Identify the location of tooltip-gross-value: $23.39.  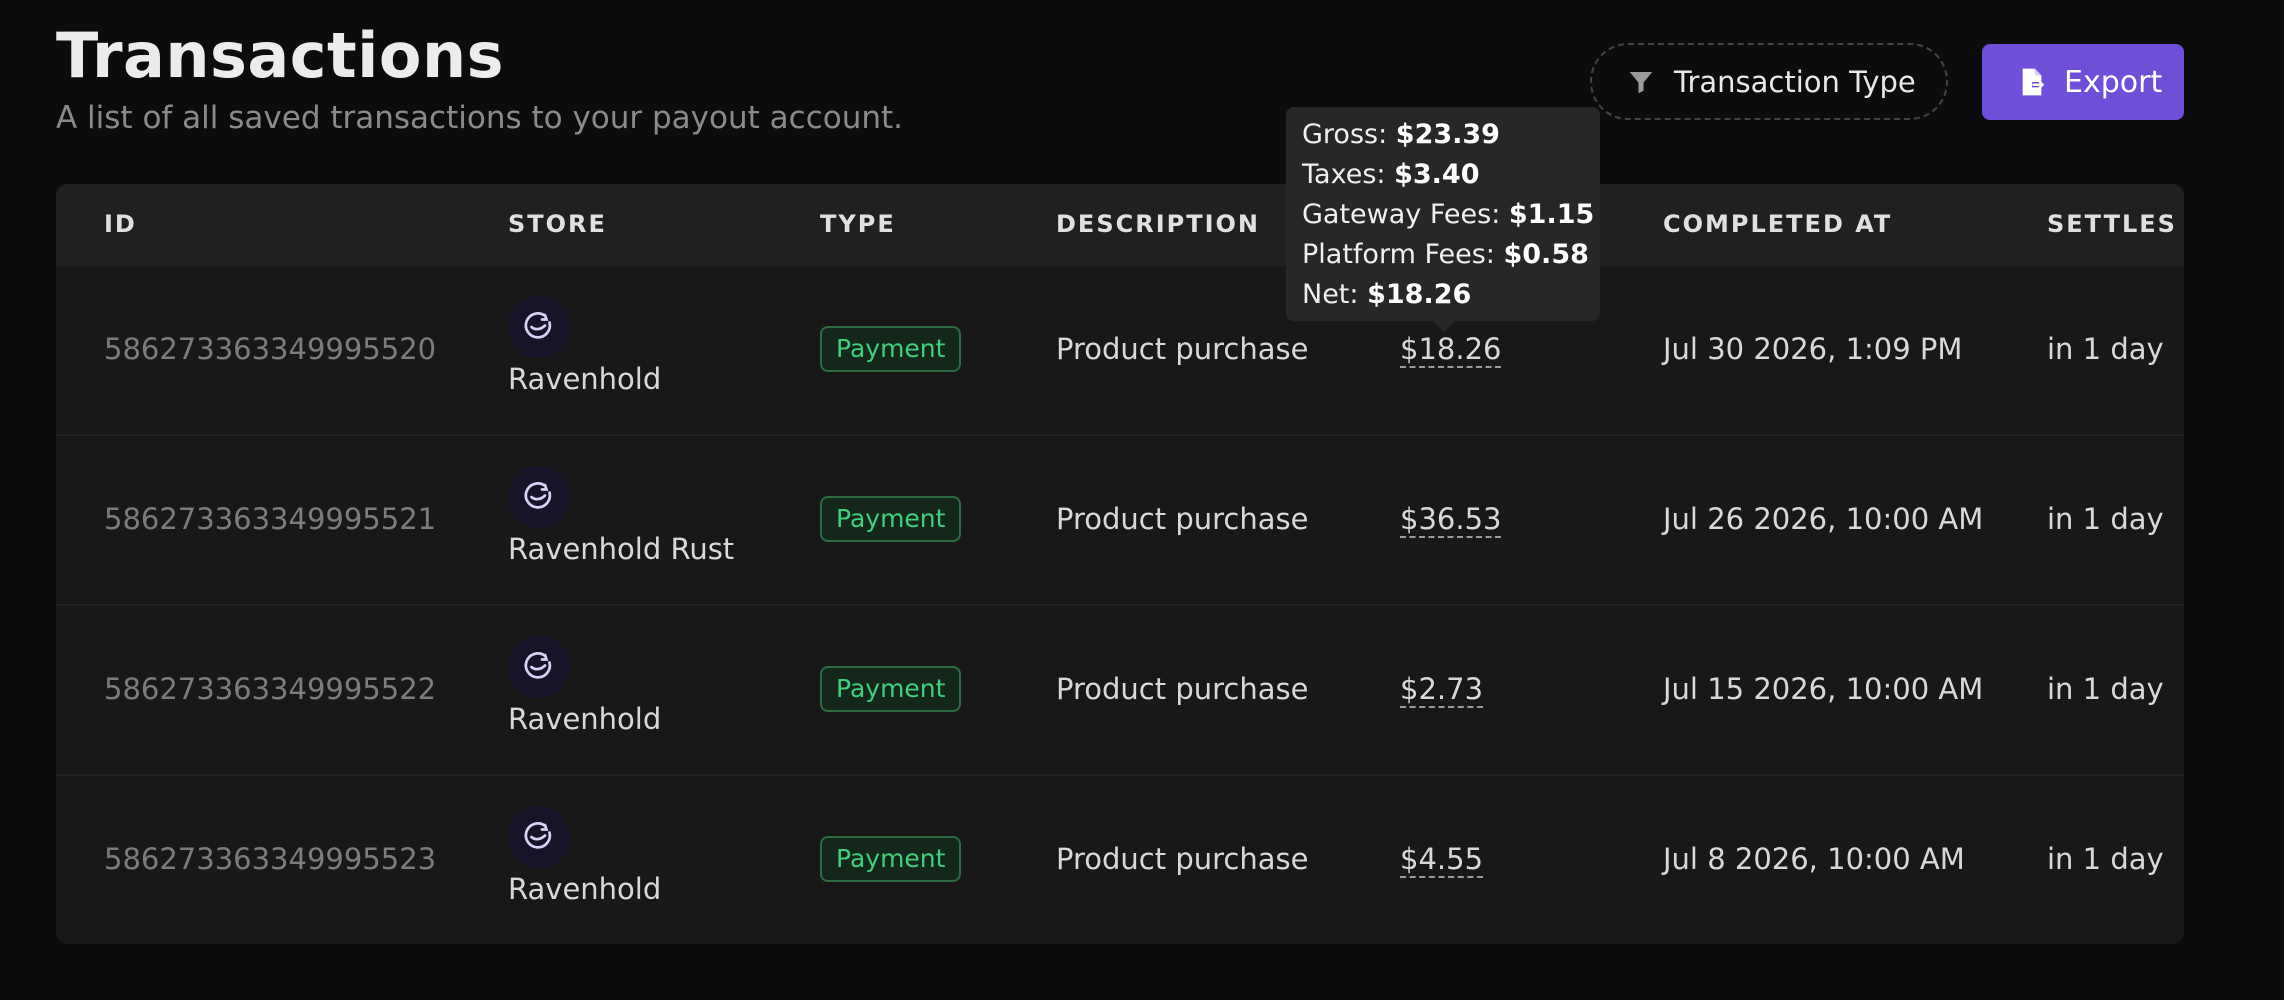
(1447, 134).